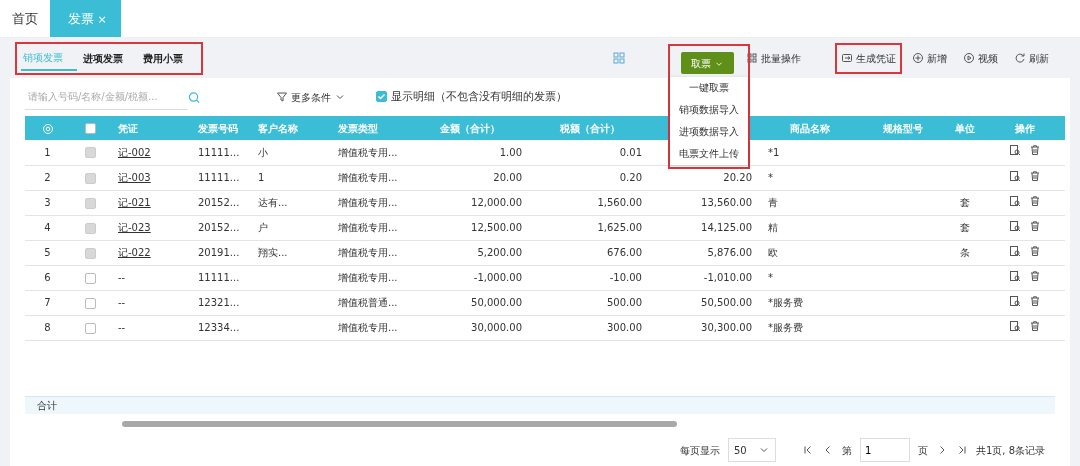 The height and width of the screenshot is (466, 1080). What do you see at coordinates (699, 450) in the screenshot?
I see `per-page-label: 每页显示` at bounding box center [699, 450].